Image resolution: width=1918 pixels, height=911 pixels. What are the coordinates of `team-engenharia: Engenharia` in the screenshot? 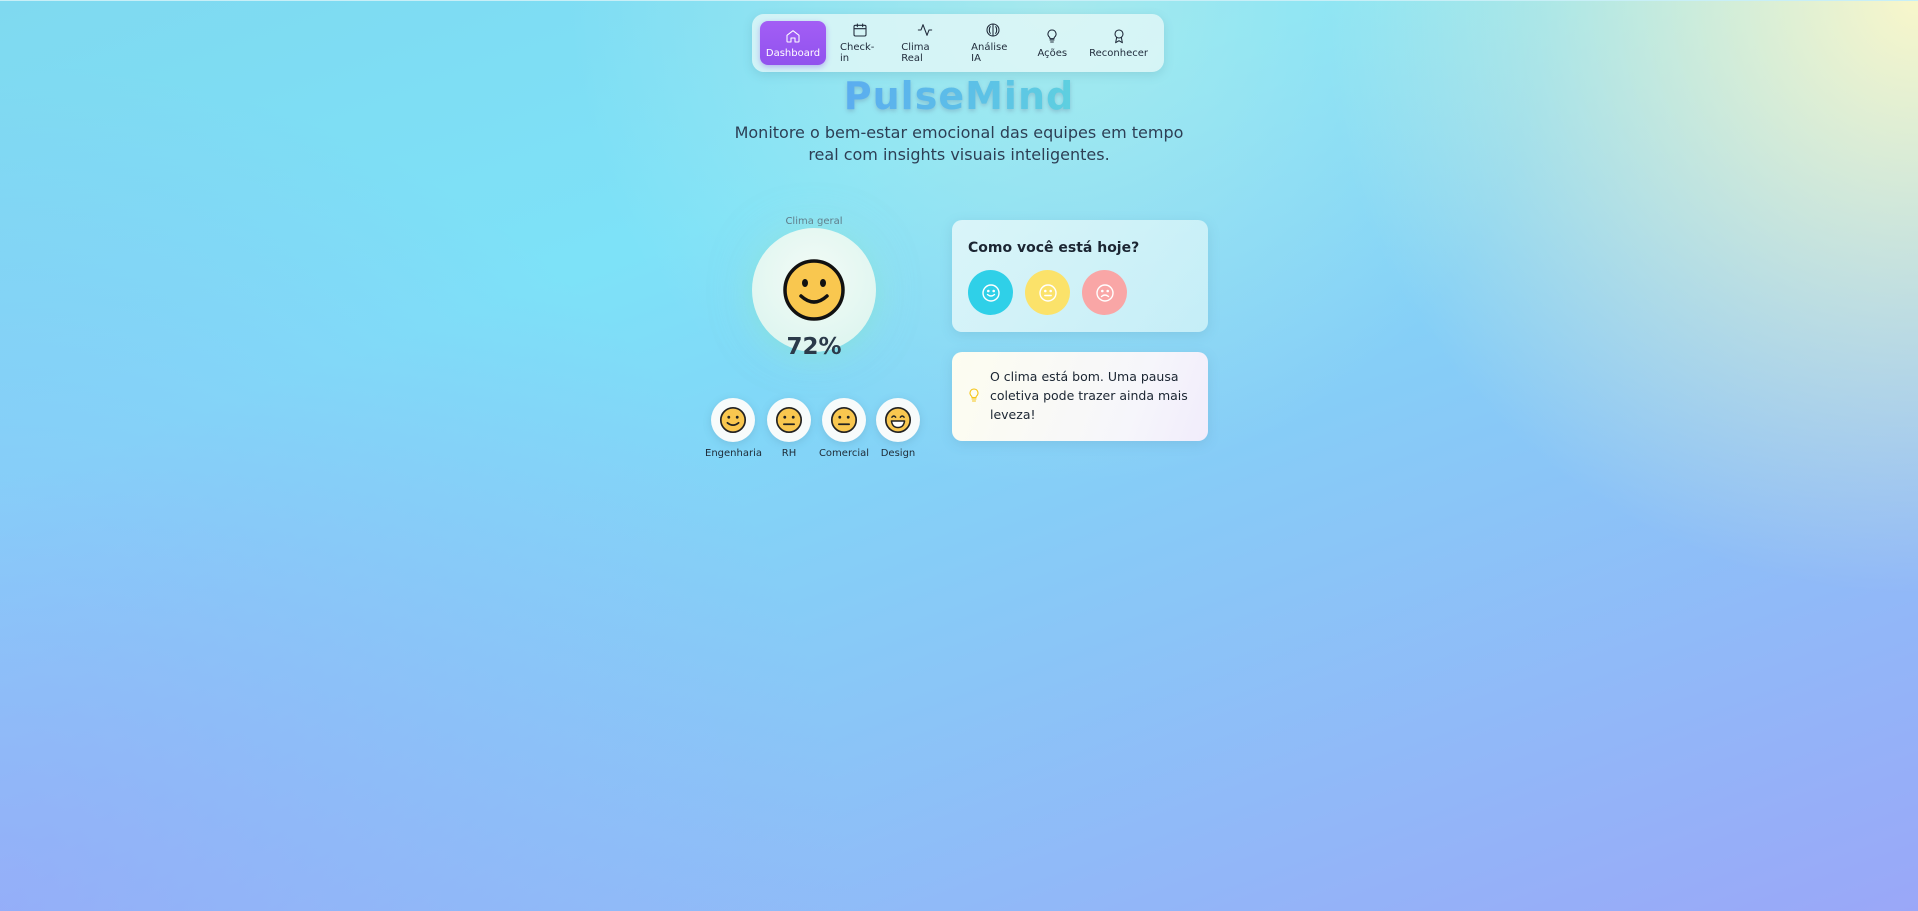 It's located at (733, 428).